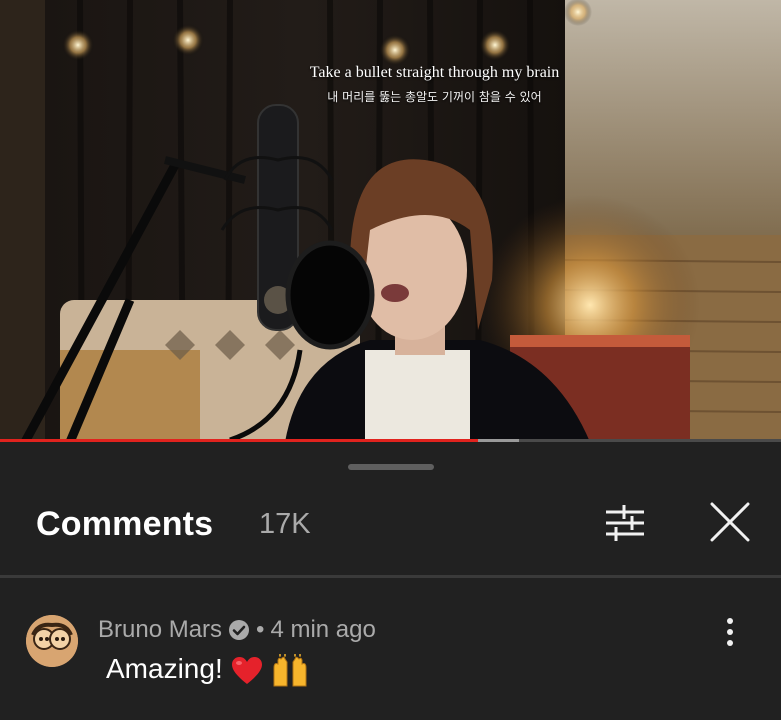 This screenshot has height=720, width=781. Describe the element at coordinates (246, 670) in the screenshot. I see `red-heart-icon` at that location.